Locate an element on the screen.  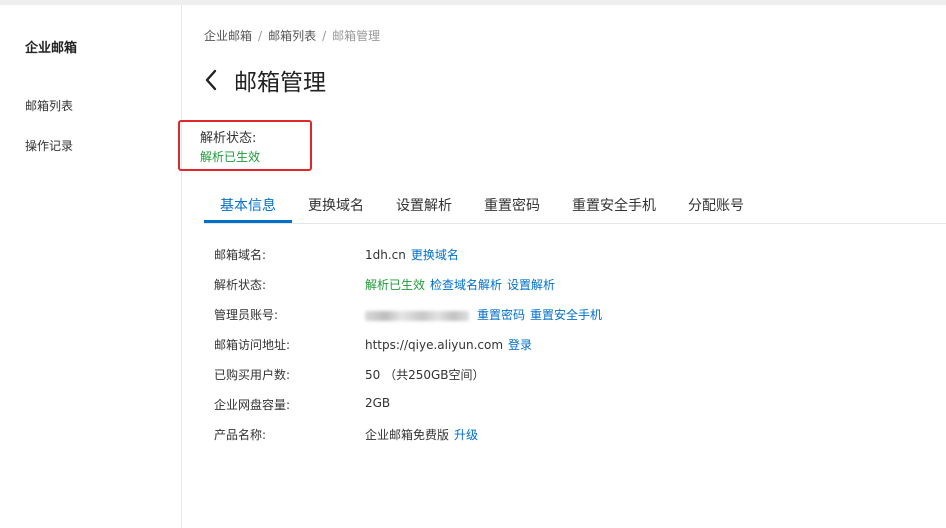
product-value: 企业邮箱免费版 is located at coordinates (407, 435).